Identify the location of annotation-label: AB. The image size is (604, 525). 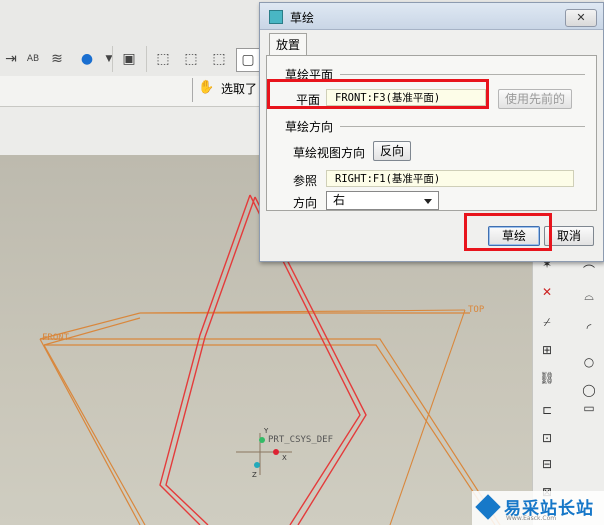
(33, 59).